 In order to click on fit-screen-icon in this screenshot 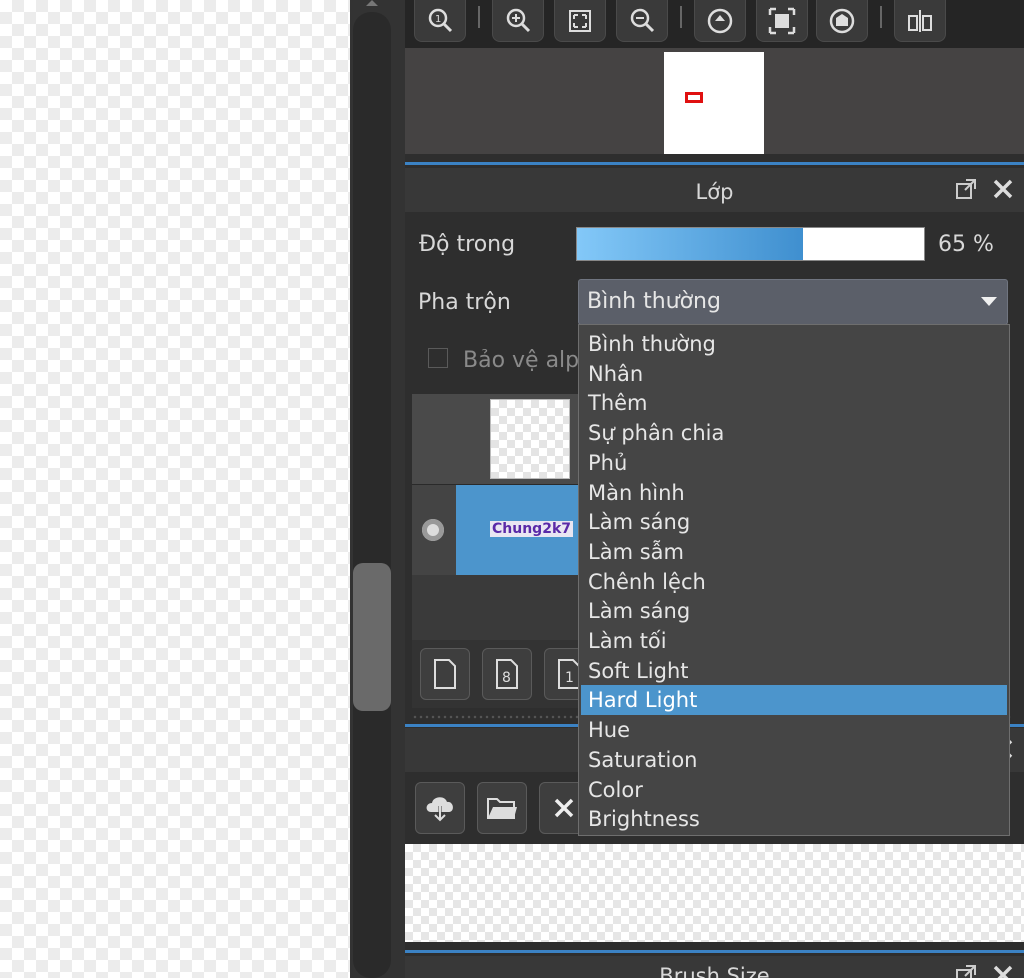, I will do `click(580, 20)`.